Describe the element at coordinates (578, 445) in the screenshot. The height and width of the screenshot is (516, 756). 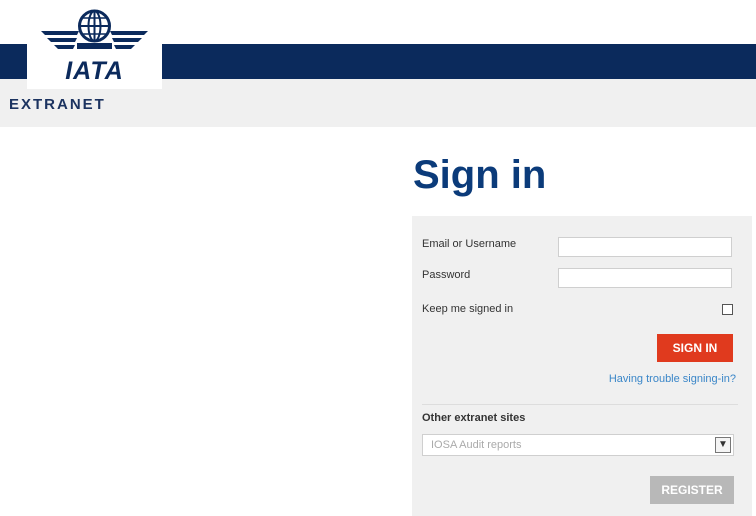
I see `other-sites-select: IOSA Audit reports ▼` at that location.